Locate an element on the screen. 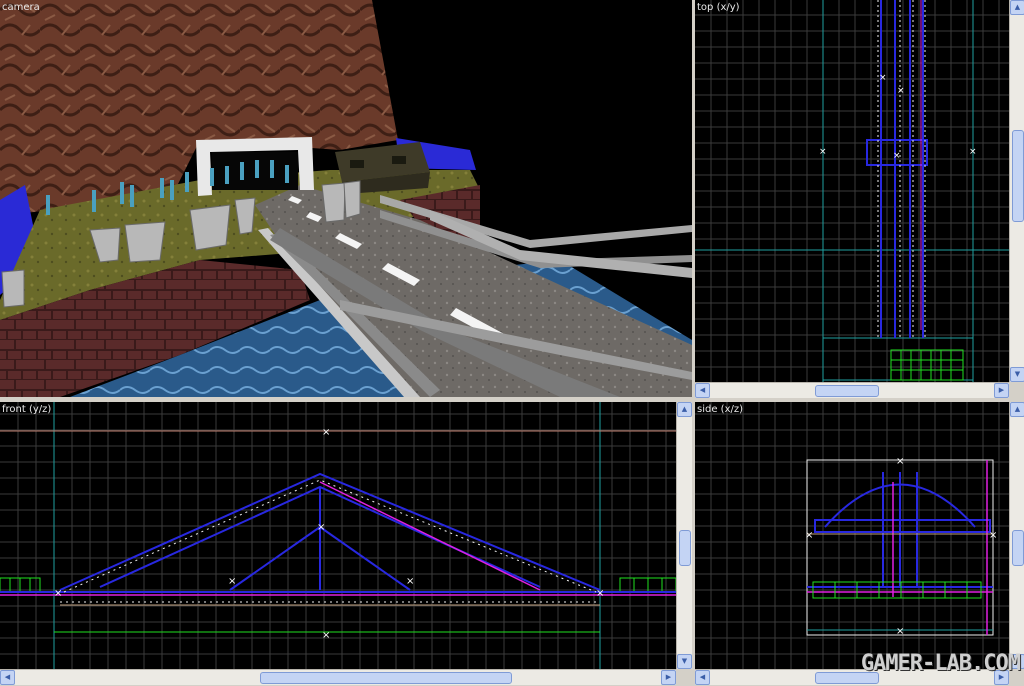 The width and height of the screenshot is (1024, 686). front-viewport-label: front (y/z) is located at coordinates (27, 409).